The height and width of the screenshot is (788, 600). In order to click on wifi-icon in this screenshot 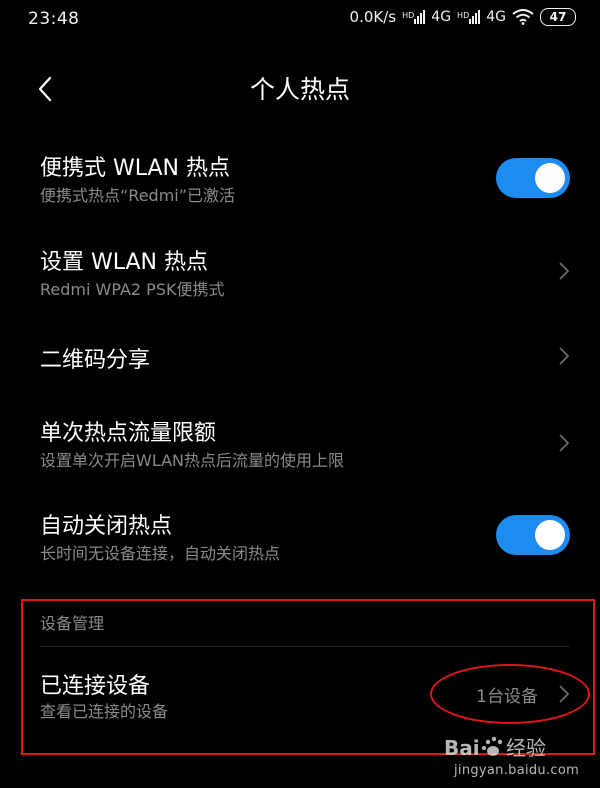, I will do `click(523, 17)`.